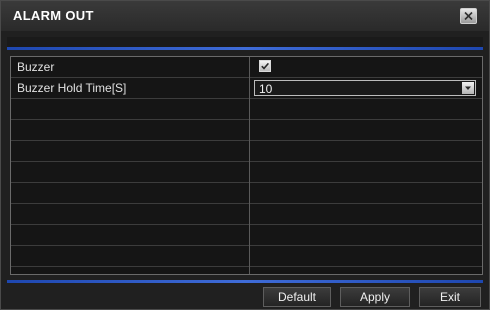  What do you see at coordinates (468, 88) in the screenshot?
I see `chevron-down-icon` at bounding box center [468, 88].